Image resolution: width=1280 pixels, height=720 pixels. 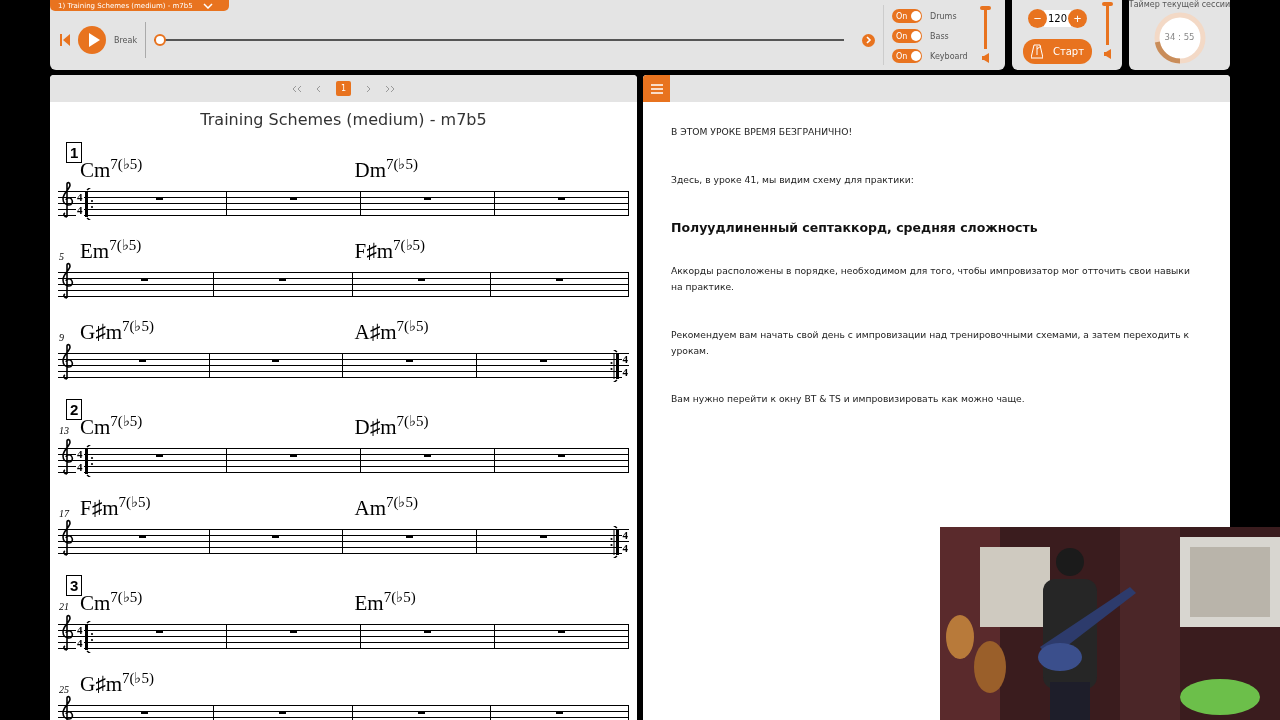 What do you see at coordinates (296, 88) in the screenshot?
I see `first-page-icon` at bounding box center [296, 88].